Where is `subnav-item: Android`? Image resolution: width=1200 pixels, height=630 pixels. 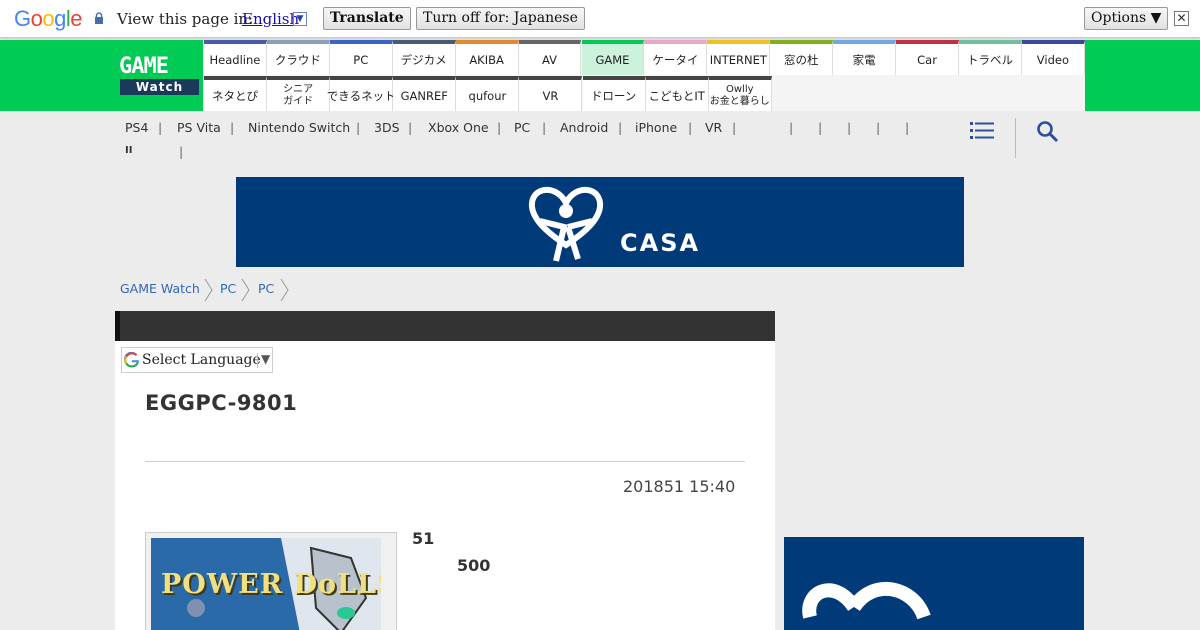 subnav-item: Android is located at coordinates (584, 127).